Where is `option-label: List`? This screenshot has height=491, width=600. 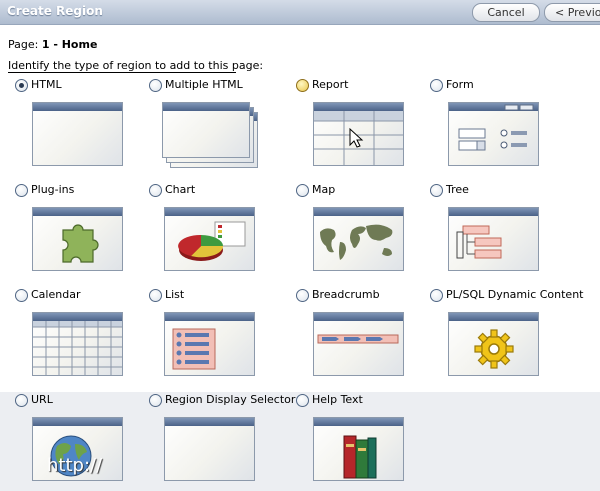 option-label: List is located at coordinates (175, 294).